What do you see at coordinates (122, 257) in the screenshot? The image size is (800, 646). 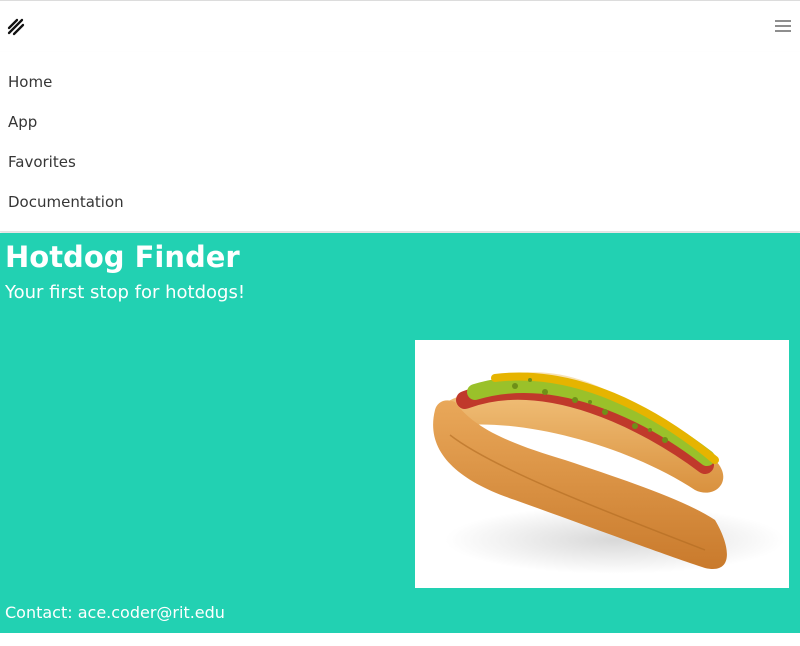 I see `page-title: Hotdog Finder` at bounding box center [122, 257].